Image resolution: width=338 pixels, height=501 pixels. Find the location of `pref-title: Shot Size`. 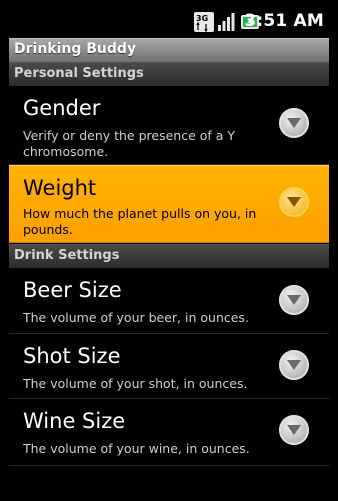

pref-title: Shot Size is located at coordinates (72, 356).